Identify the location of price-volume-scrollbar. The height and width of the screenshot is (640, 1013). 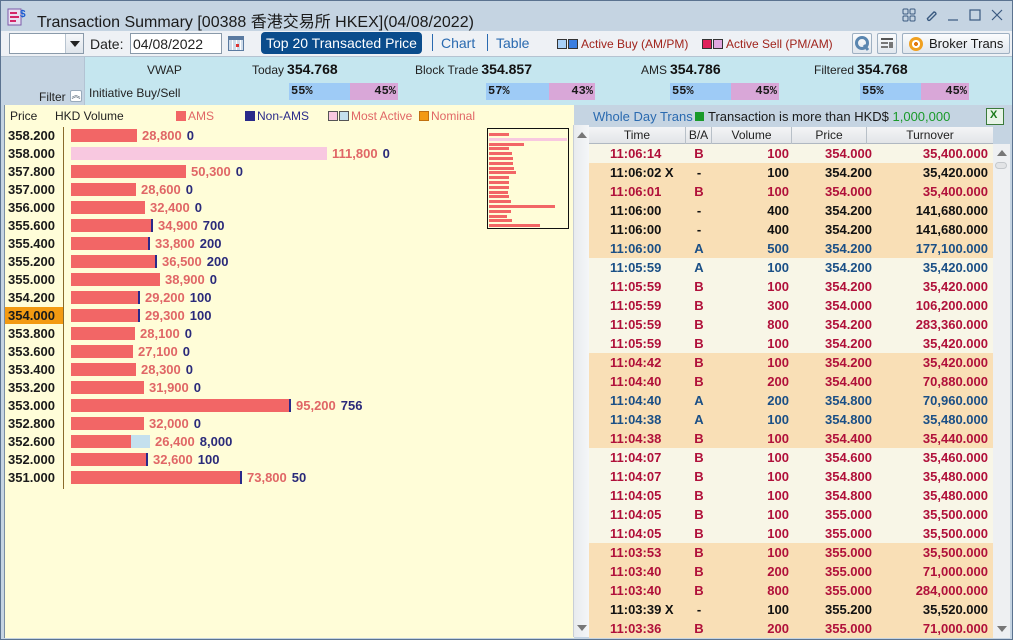
(581, 381).